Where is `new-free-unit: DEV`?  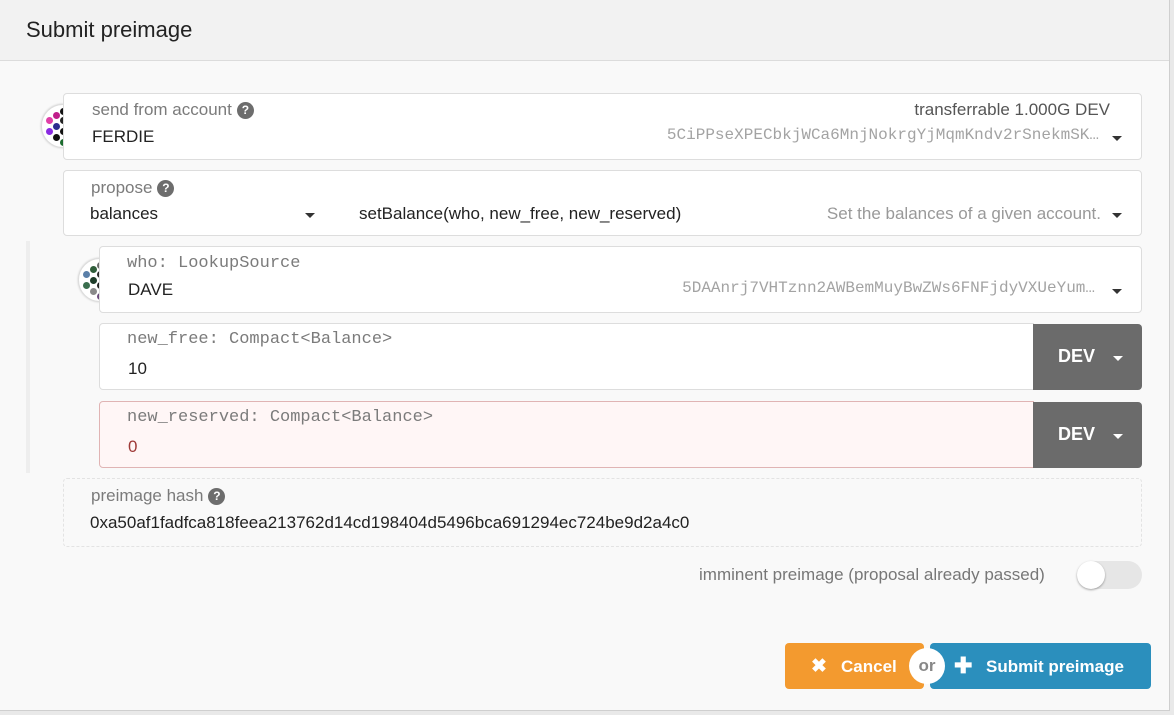 new-free-unit: DEV is located at coordinates (1077, 356).